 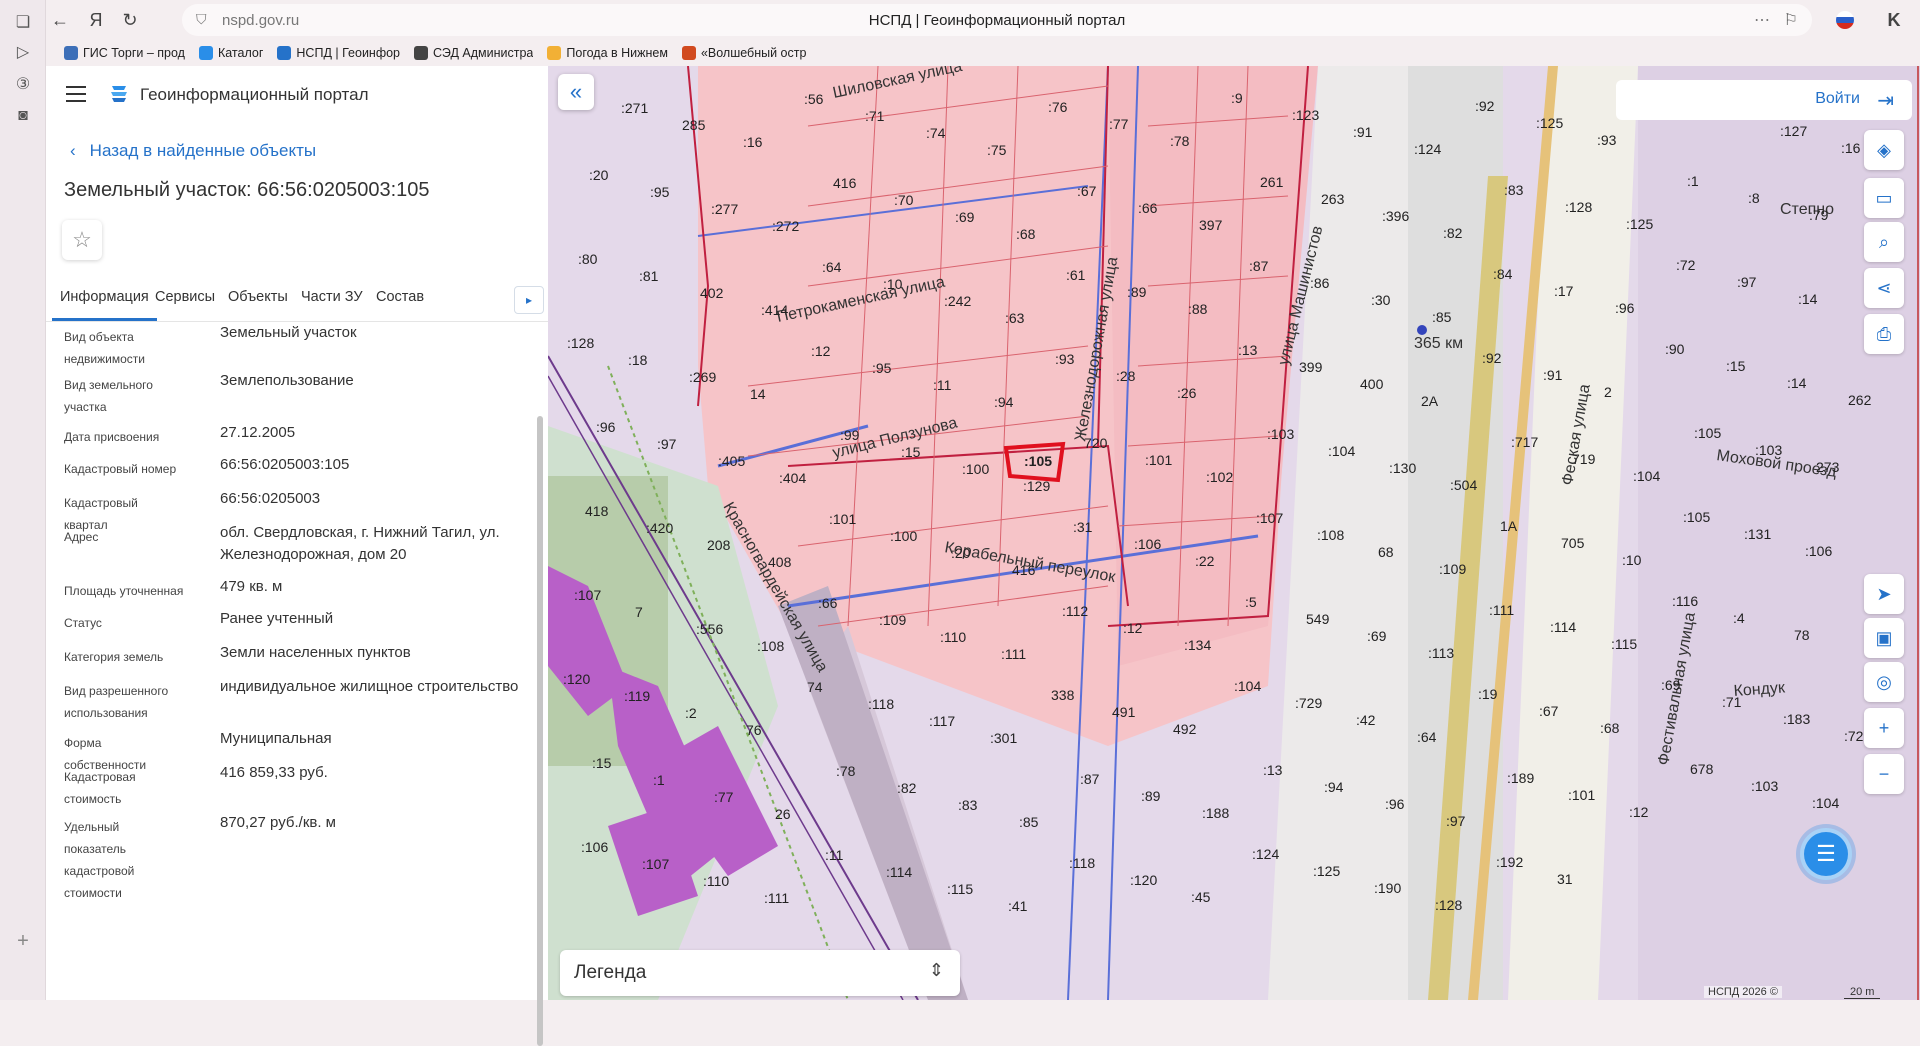 I want to click on parcel-number-label: :125, so click(x=1549, y=123).